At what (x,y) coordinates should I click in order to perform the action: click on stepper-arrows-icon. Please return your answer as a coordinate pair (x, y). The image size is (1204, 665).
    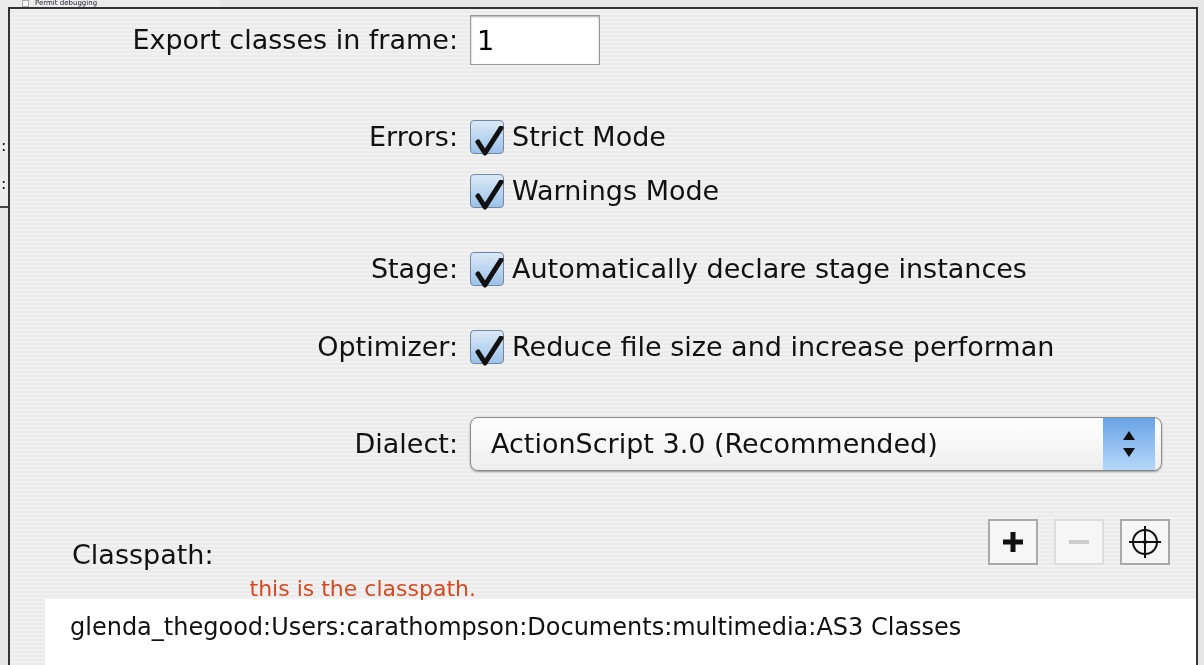
    Looking at the image, I should click on (1129, 444).